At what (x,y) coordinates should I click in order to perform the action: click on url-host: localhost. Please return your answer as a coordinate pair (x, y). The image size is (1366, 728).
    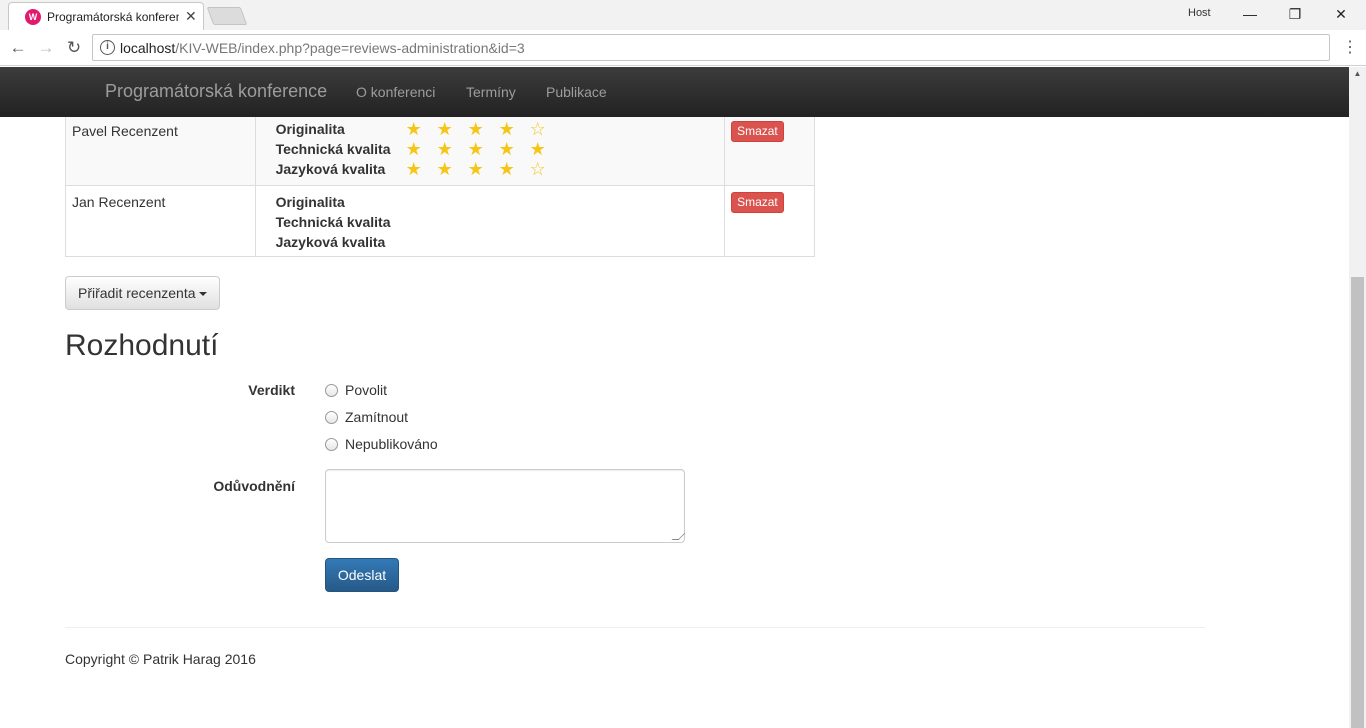
    Looking at the image, I should click on (148, 48).